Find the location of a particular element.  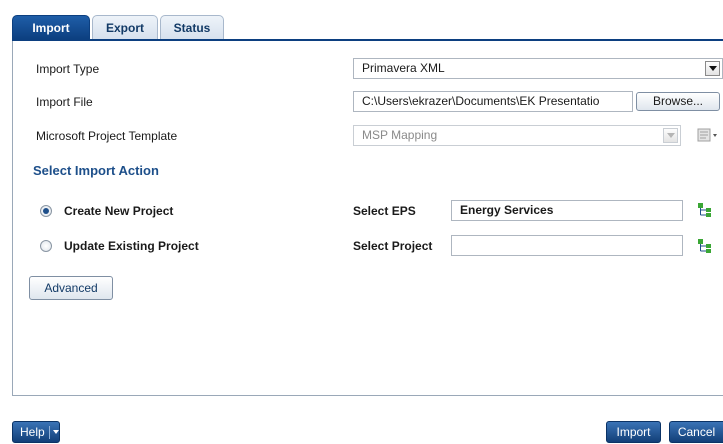

select-project-label: Select Project is located at coordinates (393, 246).